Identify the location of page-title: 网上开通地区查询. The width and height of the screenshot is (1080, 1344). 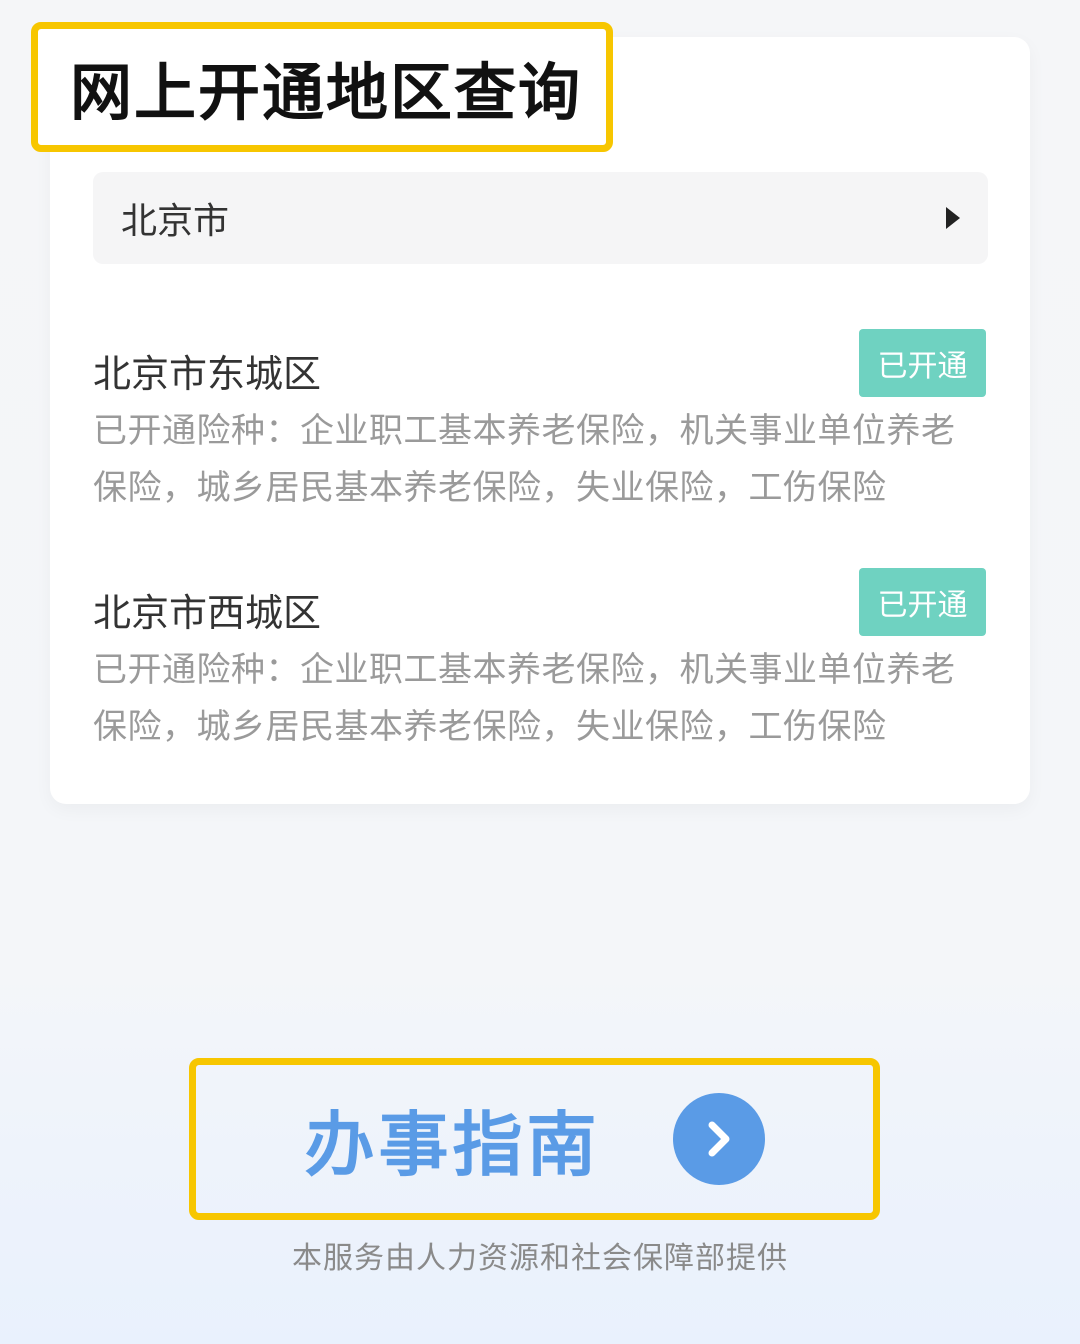
(326, 92).